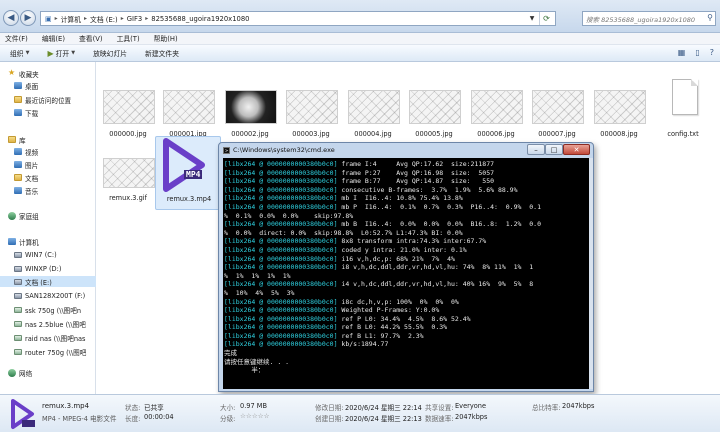 This screenshot has width=720, height=432. What do you see at coordinates (200, 19) in the screenshot?
I see `breadcrumb-current-folder: 82535688_ugoira1920x1080` at bounding box center [200, 19].